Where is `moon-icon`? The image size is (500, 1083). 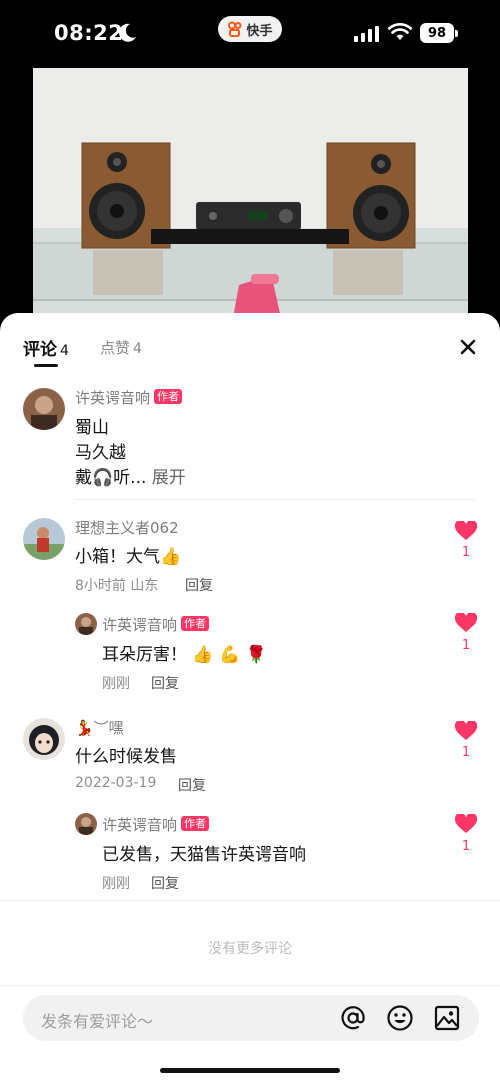 moon-icon is located at coordinates (127, 32).